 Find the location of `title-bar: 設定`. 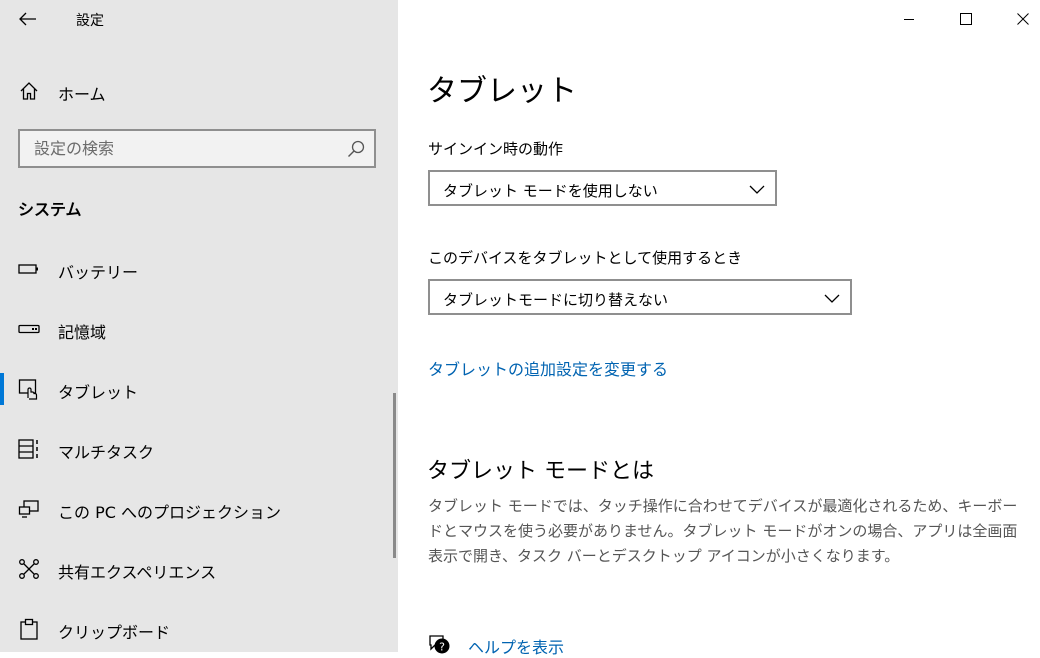

title-bar: 設定 is located at coordinates (199, 19).